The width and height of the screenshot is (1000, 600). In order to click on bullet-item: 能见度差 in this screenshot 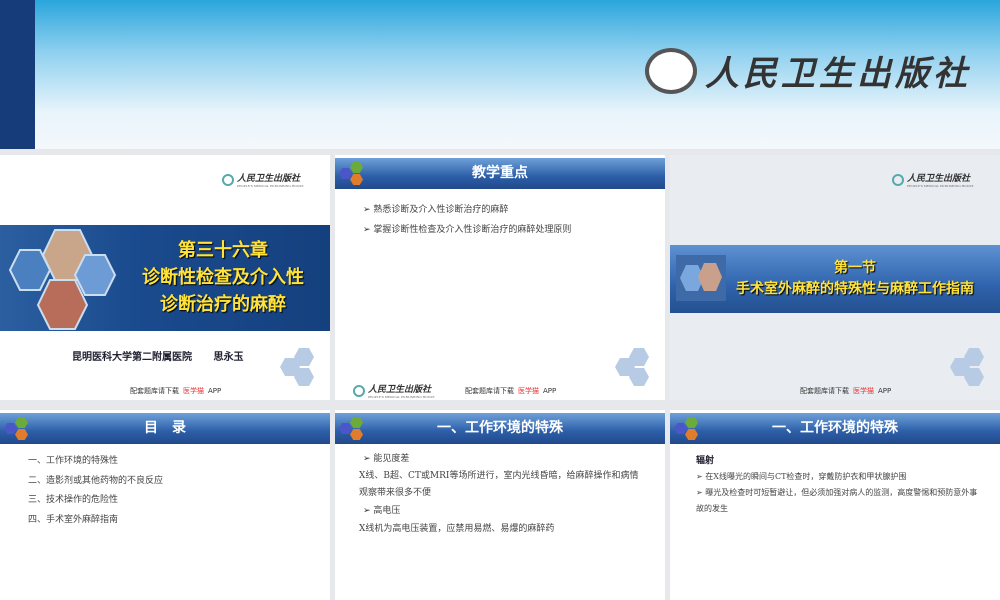, I will do `click(490, 459)`.